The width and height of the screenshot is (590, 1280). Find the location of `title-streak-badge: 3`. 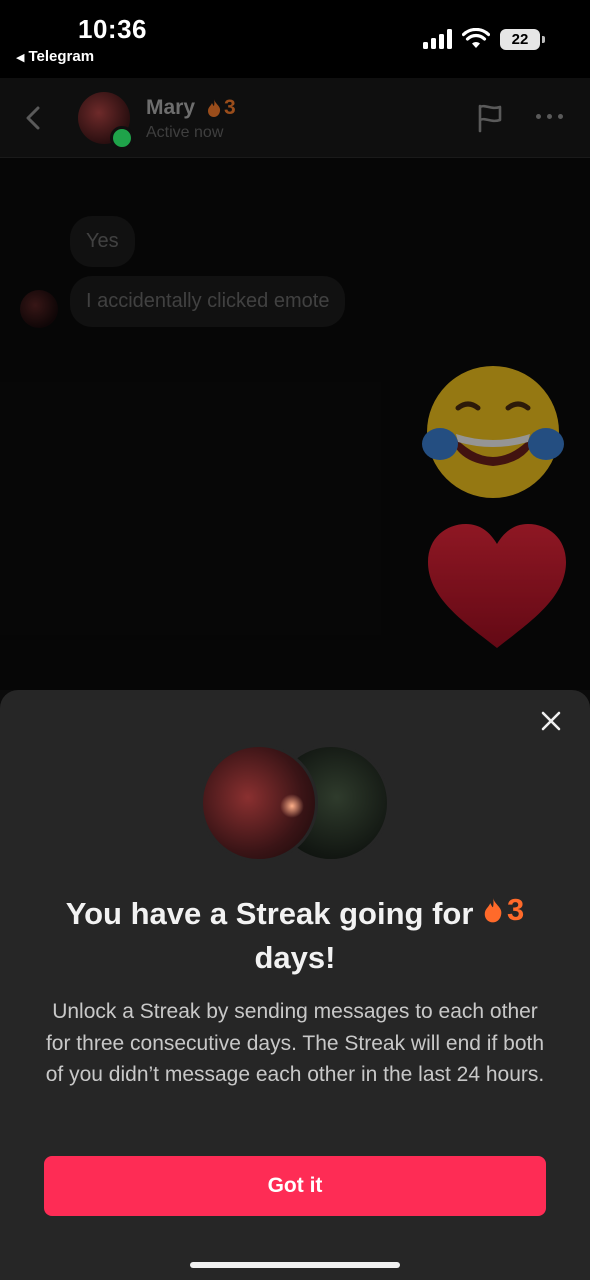

title-streak-badge: 3 is located at coordinates (503, 910).